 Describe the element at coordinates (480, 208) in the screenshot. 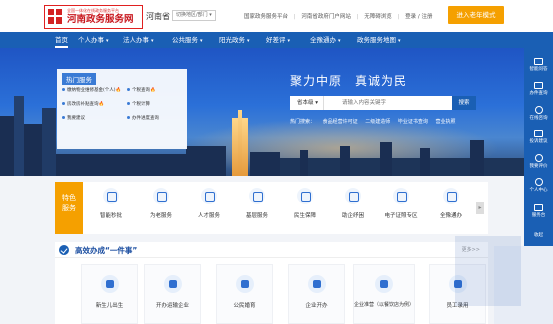

I see `scroll-right-arrow-icon: ▸` at that location.